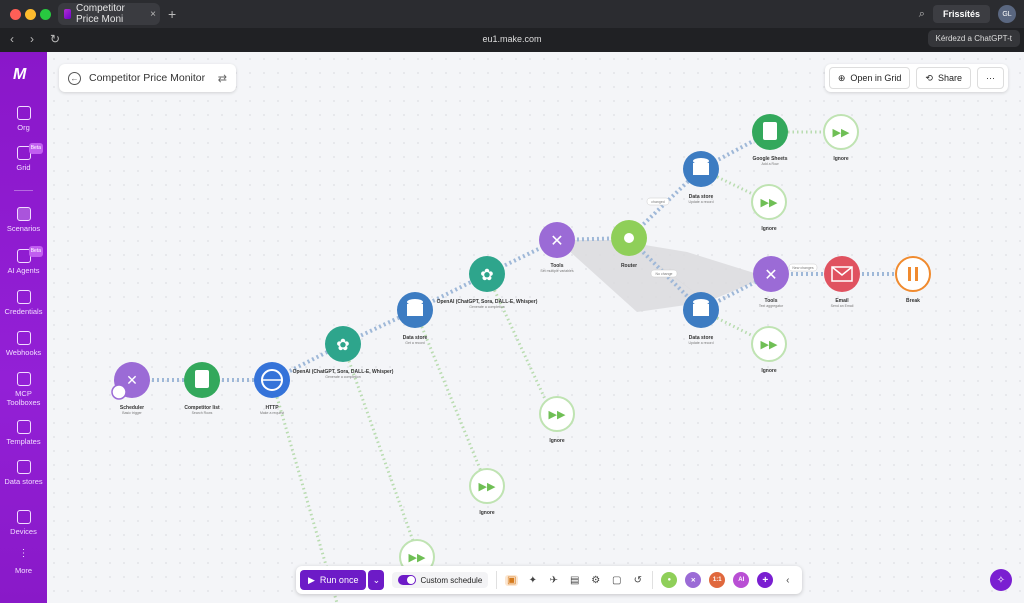  Describe the element at coordinates (553, 580) in the screenshot. I see `airplane-icon: ✈` at that location.